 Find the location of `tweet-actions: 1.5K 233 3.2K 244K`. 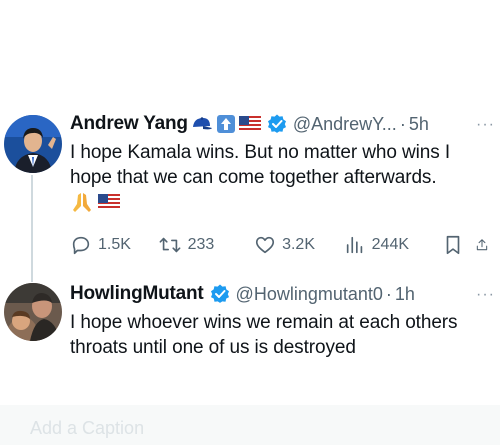

tweet-actions: 1.5K 233 3.2K 244K is located at coordinates (282, 245).